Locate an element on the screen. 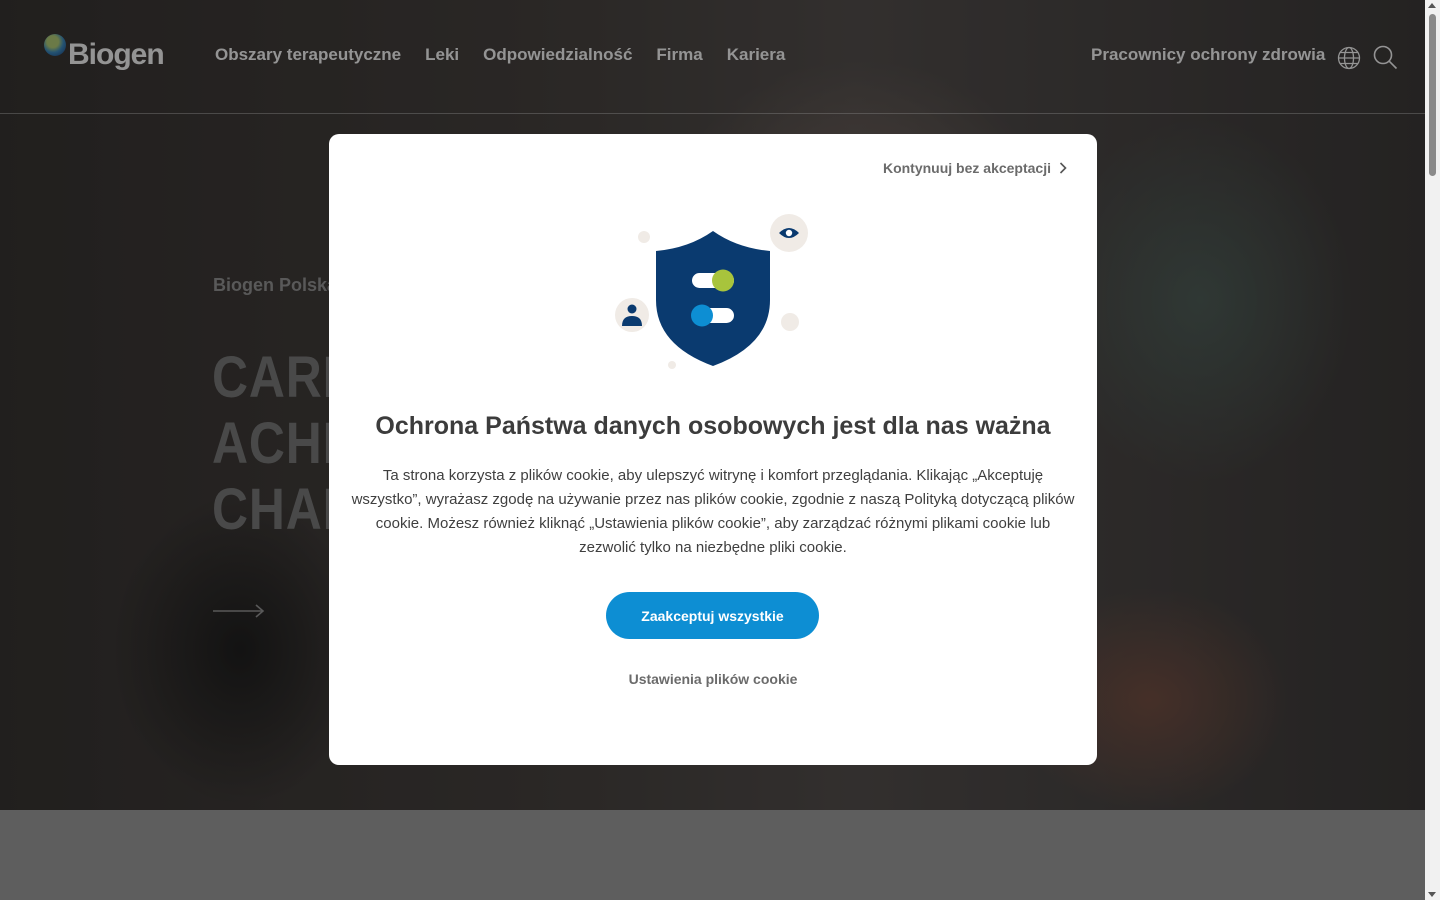  cookie-settings-link: Ustawienia plików cookie is located at coordinates (713, 679).